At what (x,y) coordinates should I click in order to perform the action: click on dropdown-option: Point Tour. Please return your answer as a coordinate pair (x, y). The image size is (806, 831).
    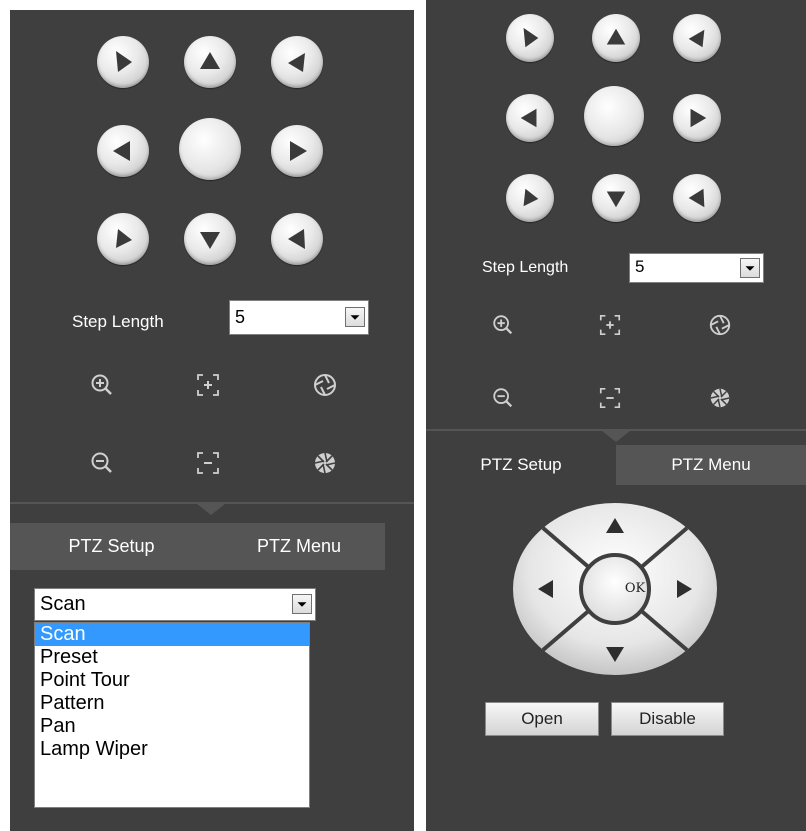
    Looking at the image, I should click on (172, 680).